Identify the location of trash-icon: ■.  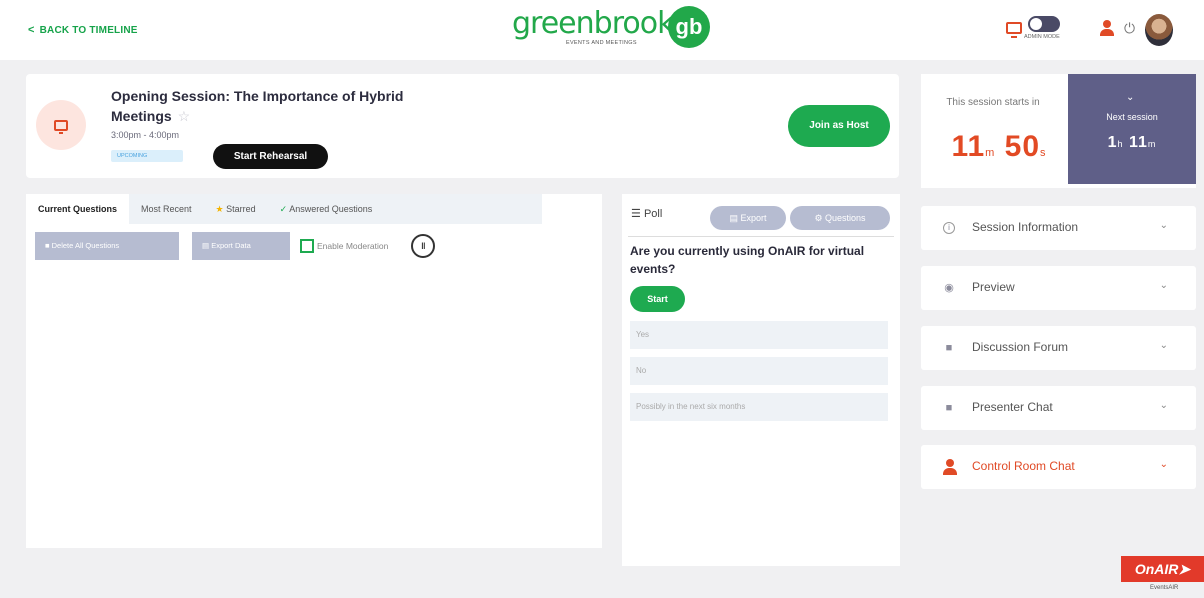
(47, 245).